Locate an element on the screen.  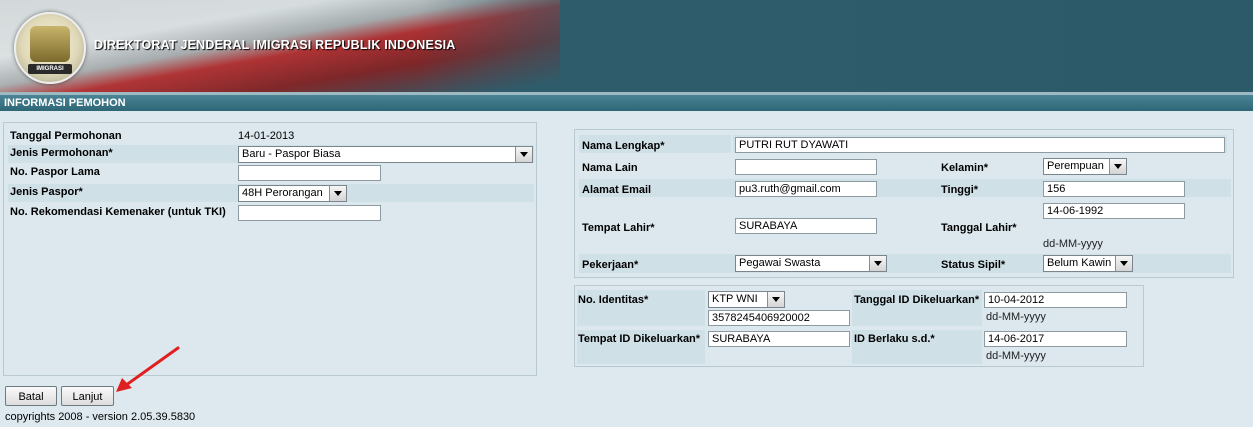
row-no-paspor-lama: No. Paspor Lama is located at coordinates (271, 173).